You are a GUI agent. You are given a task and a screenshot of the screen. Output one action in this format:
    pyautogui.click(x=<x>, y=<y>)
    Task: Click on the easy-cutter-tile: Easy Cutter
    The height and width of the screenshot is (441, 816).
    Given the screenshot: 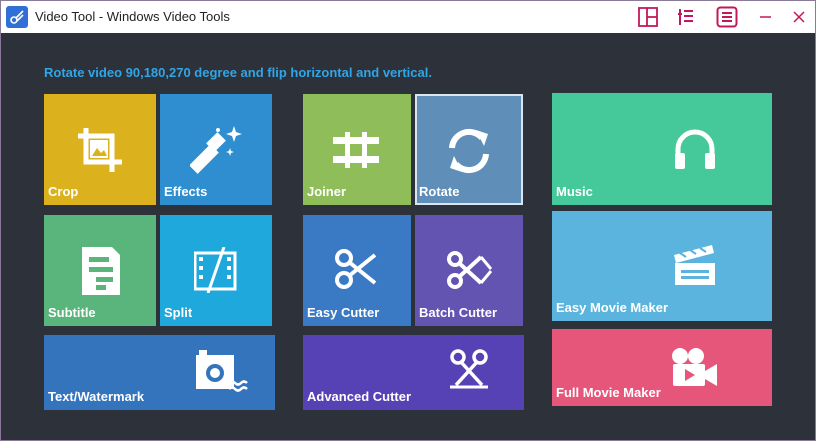 What is the action you would take?
    pyautogui.click(x=357, y=270)
    